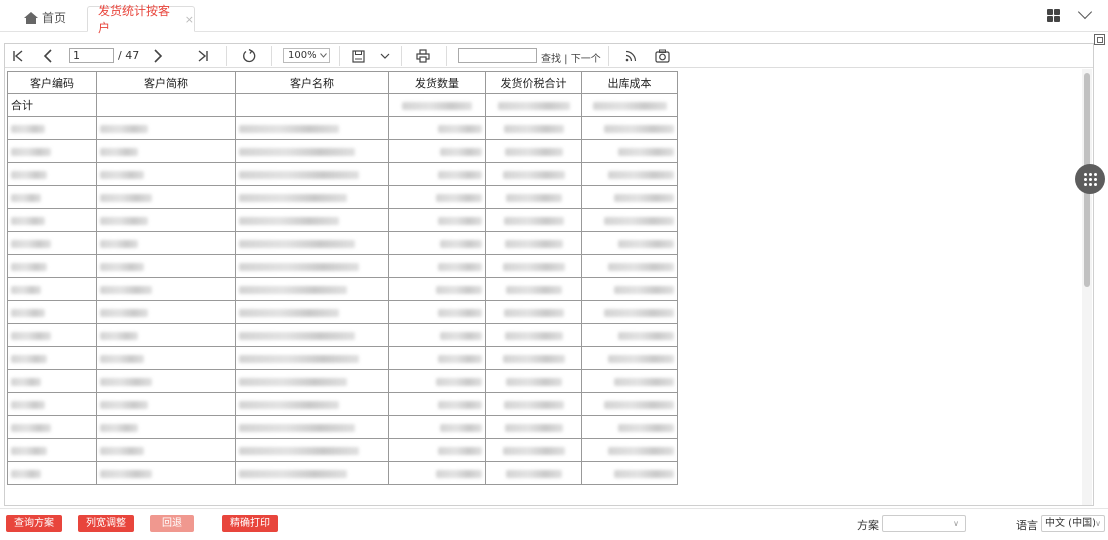 This screenshot has height=540, width=1108. I want to click on tab-label: 发货统计按客户, so click(134, 19).